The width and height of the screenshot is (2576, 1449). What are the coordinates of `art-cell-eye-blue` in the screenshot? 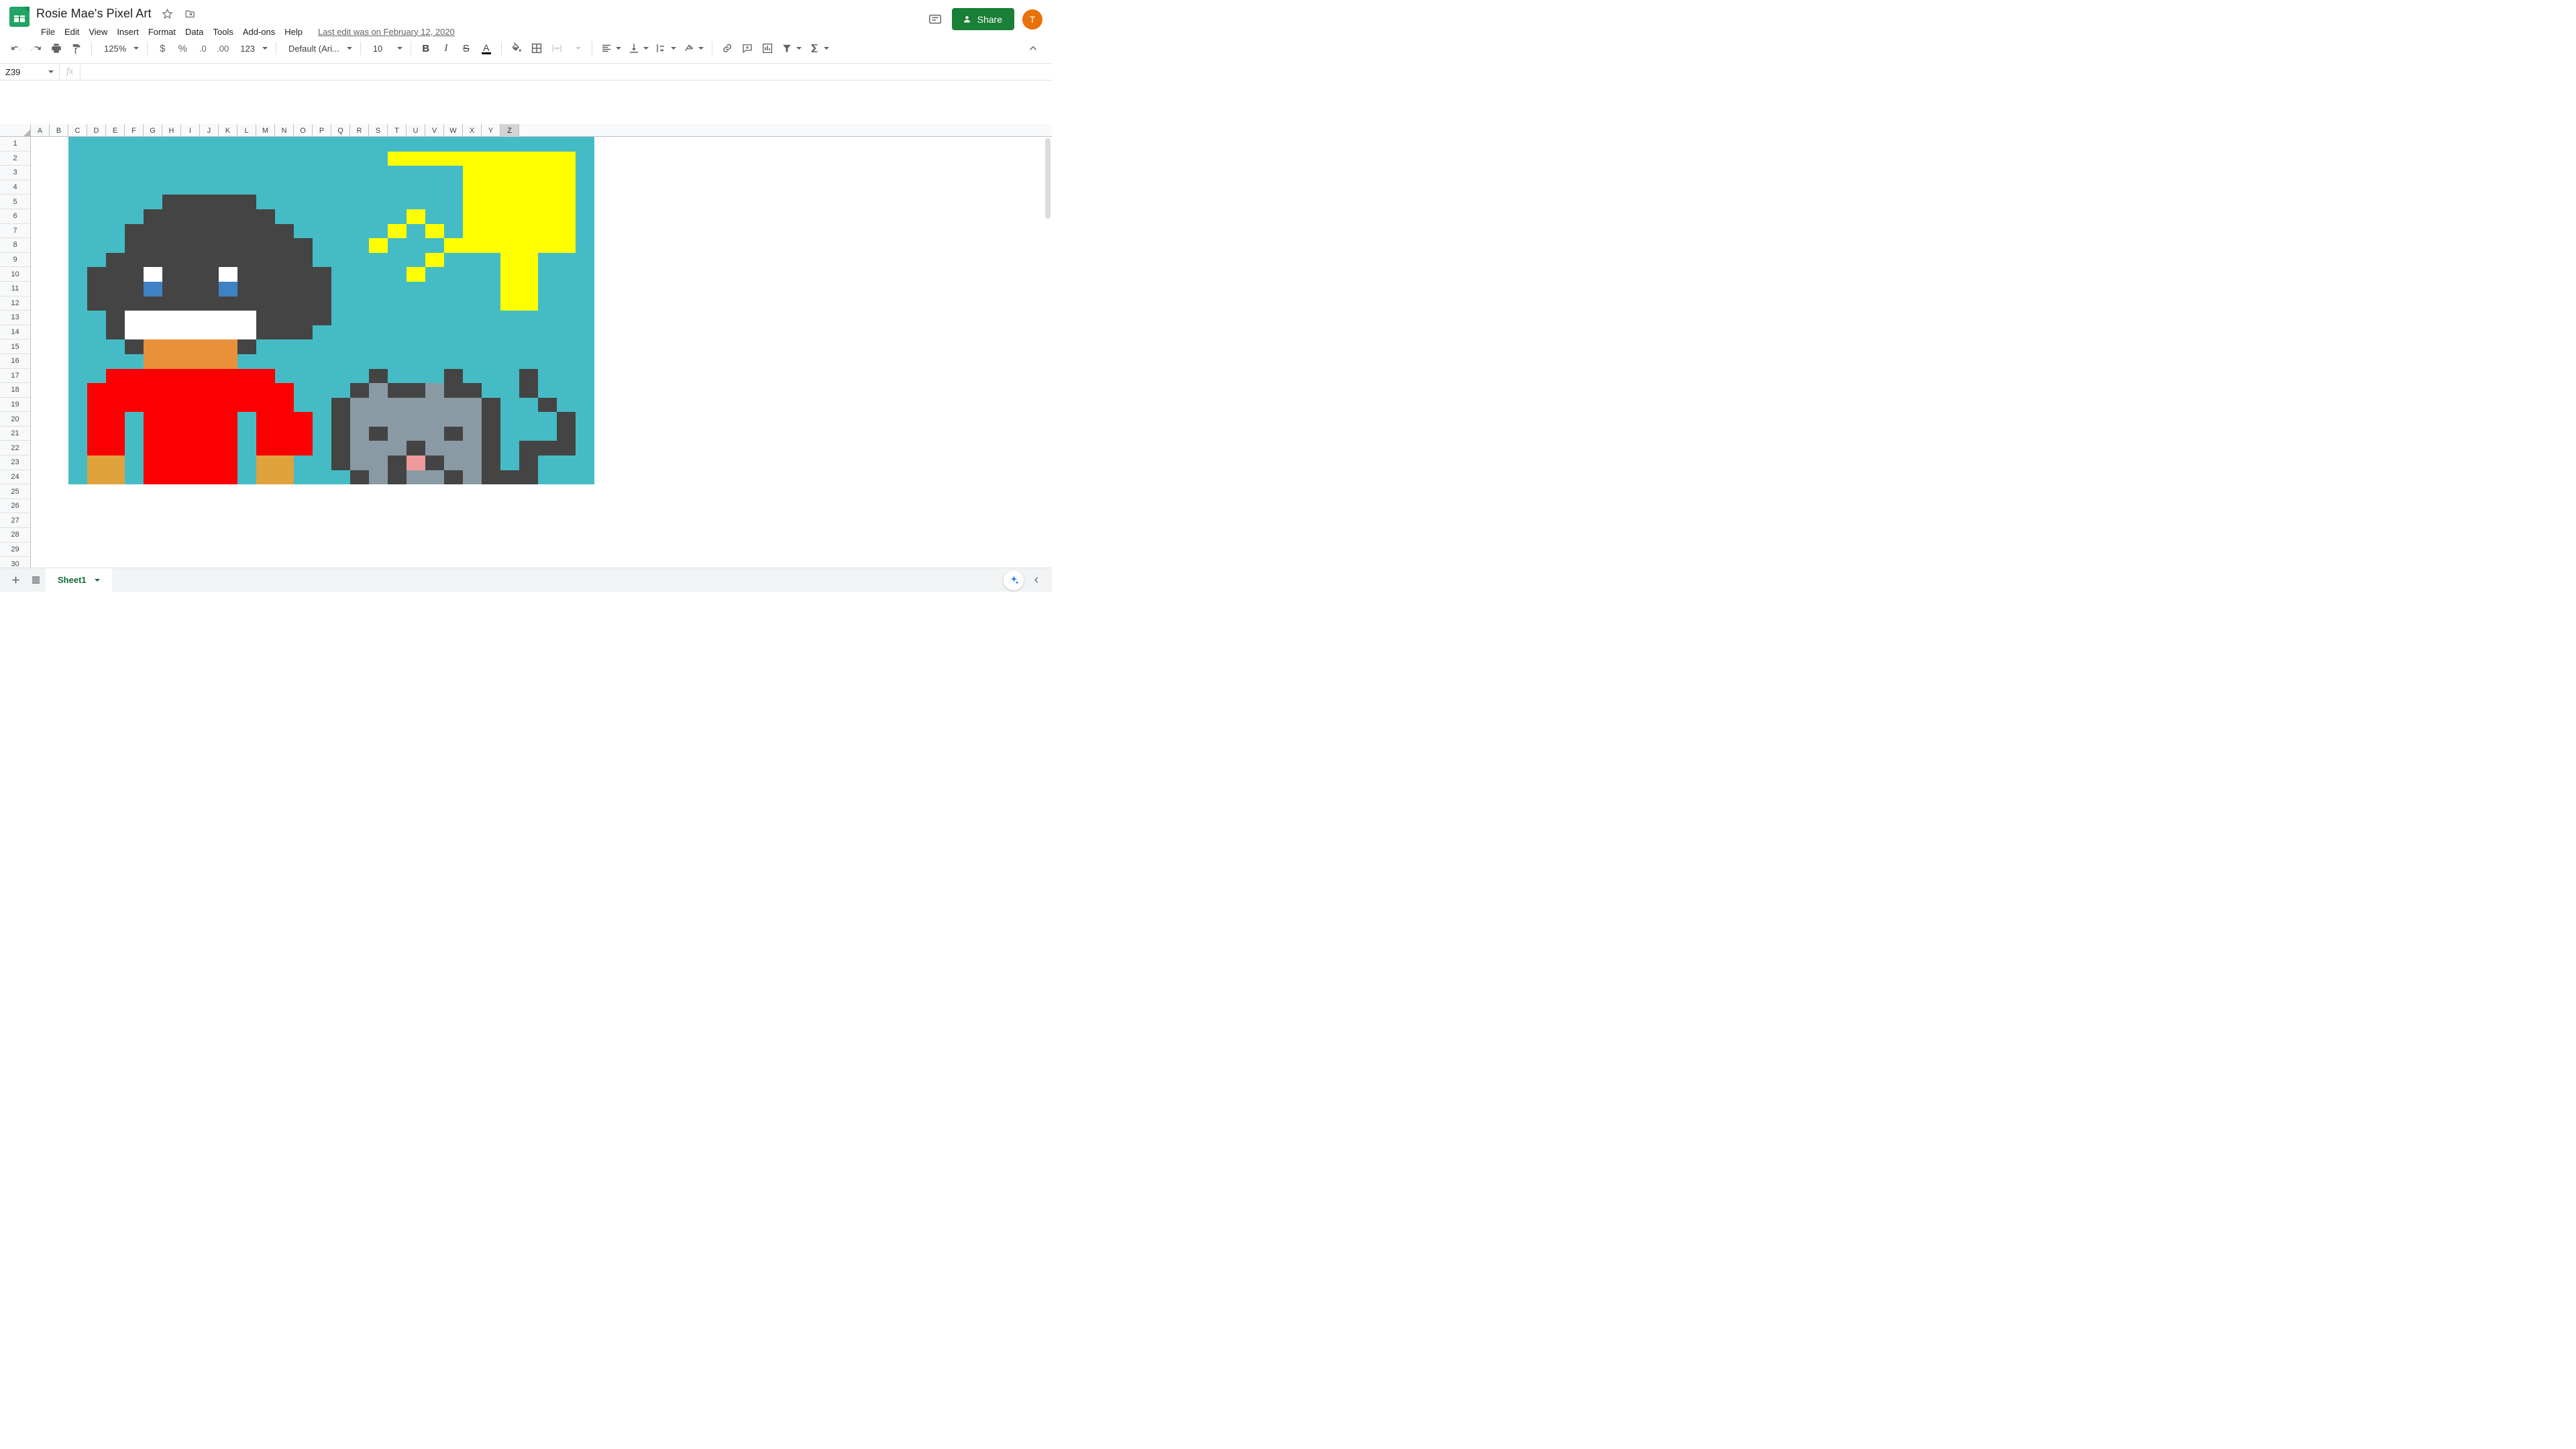 It's located at (153, 289).